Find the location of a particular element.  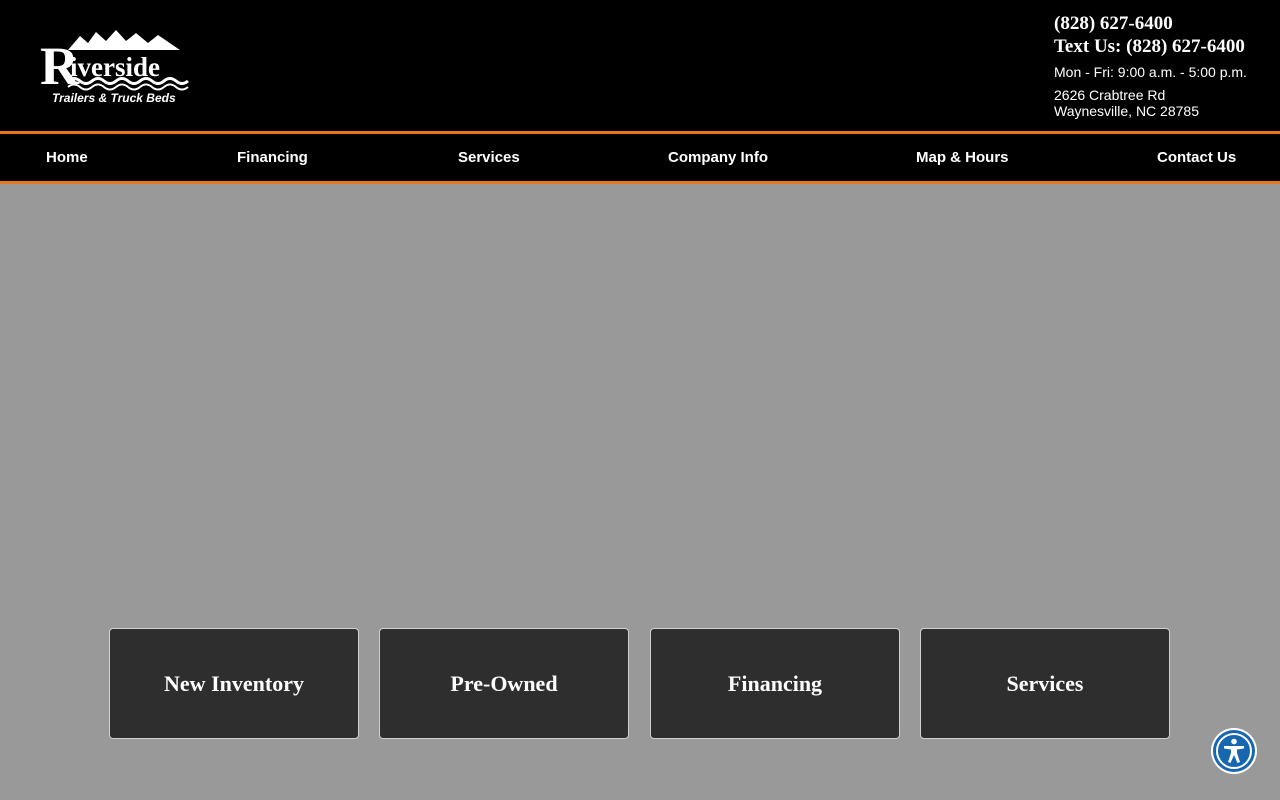

nav-company-info: Company Info is located at coordinates (718, 157).